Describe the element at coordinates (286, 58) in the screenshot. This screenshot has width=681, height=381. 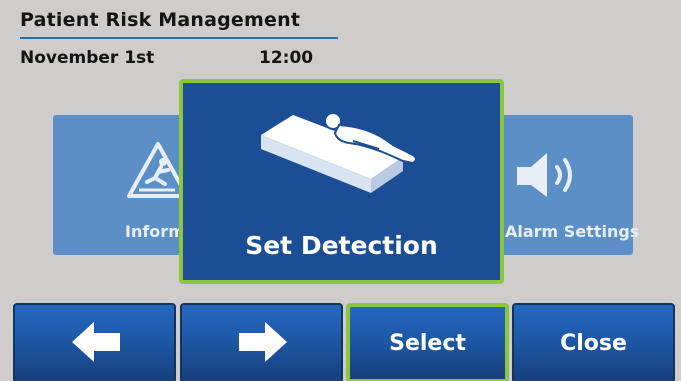
I see `time-display: 12:00` at that location.